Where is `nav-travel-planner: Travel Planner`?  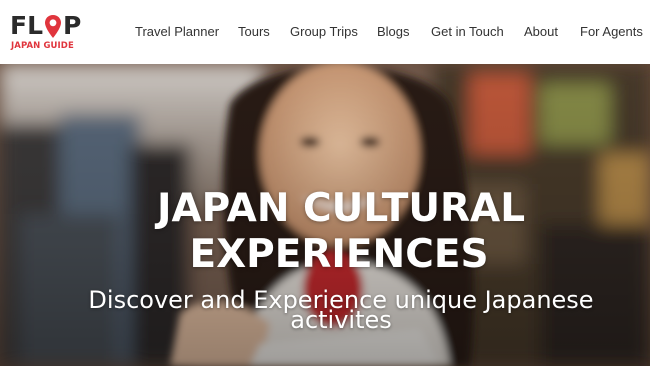 nav-travel-planner: Travel Planner is located at coordinates (177, 32).